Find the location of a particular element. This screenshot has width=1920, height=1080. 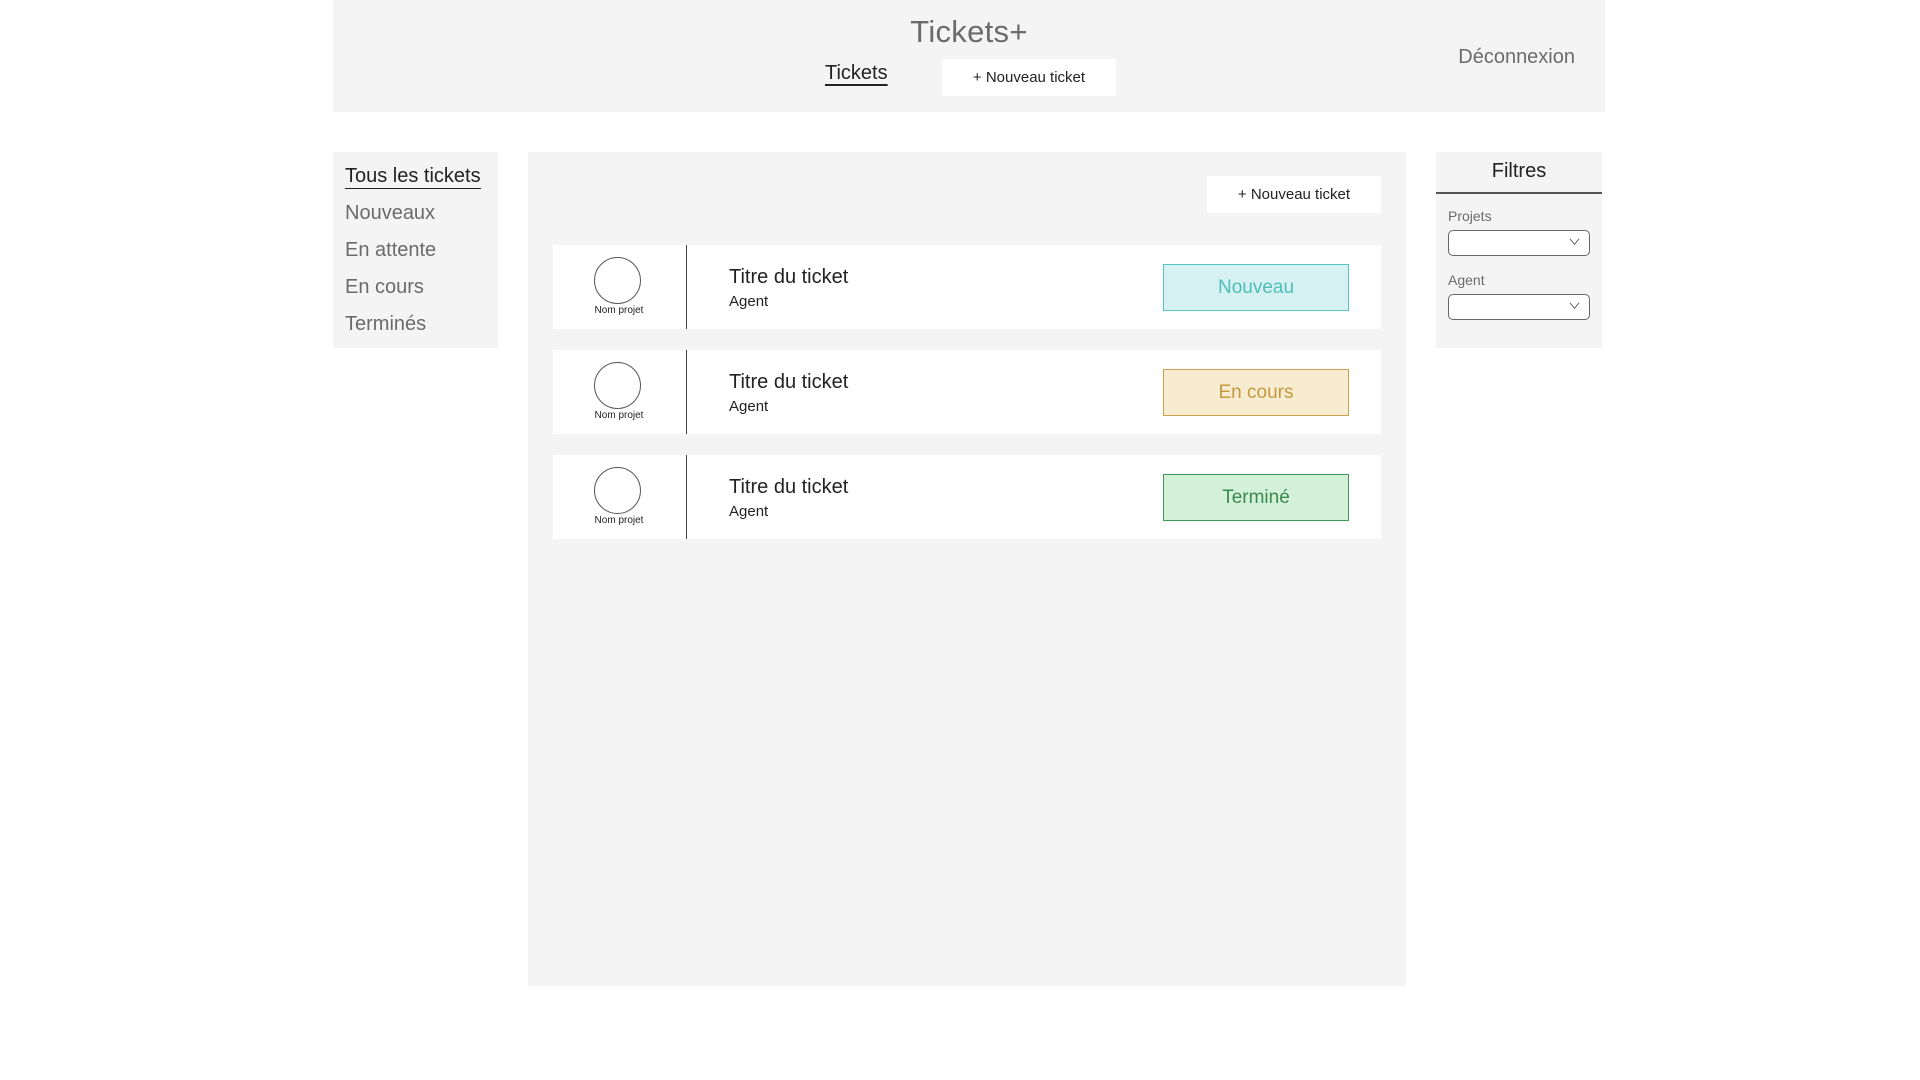

new-ticket-button: + Nouveau ticket is located at coordinates (1294, 194).